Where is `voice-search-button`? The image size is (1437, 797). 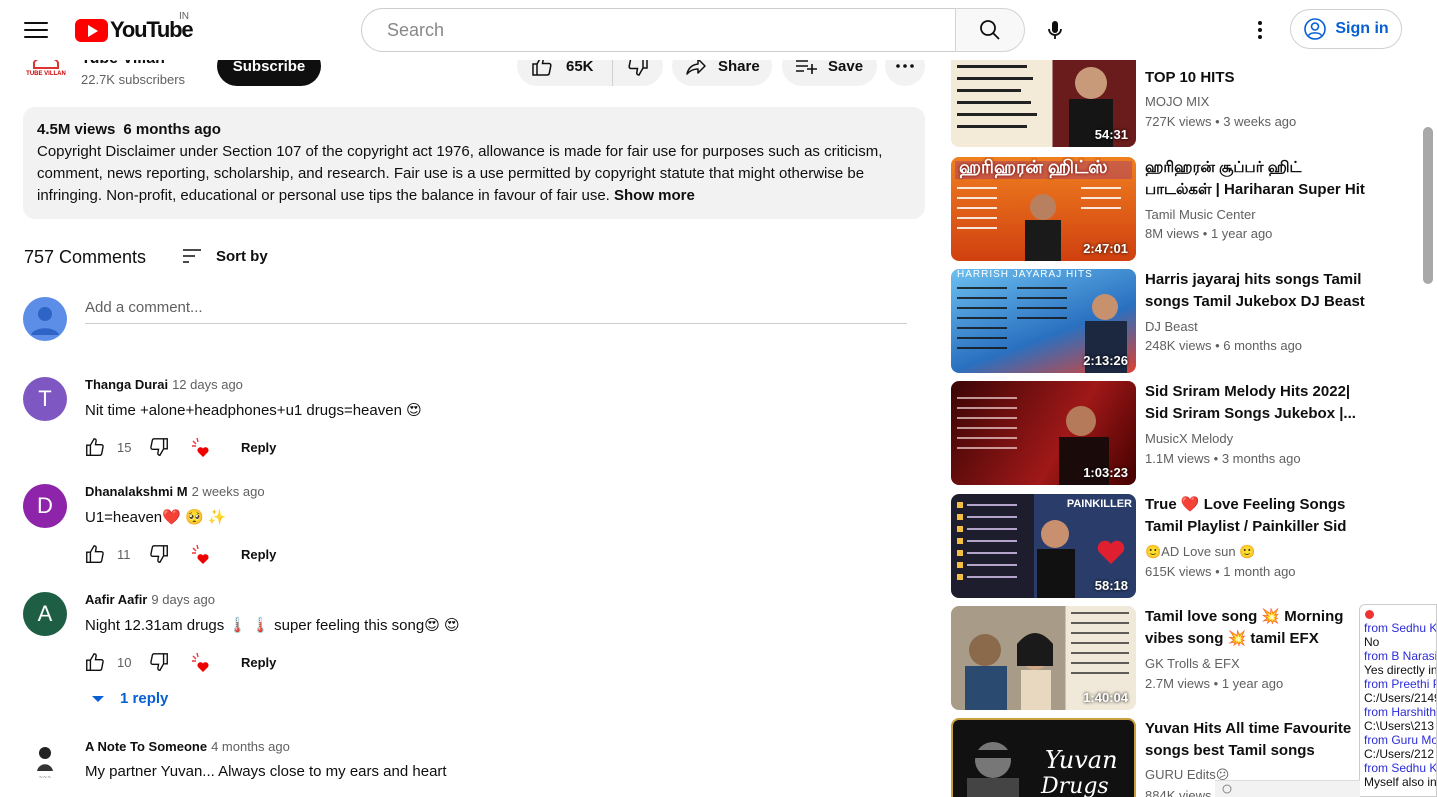
voice-search-button is located at coordinates (1055, 30).